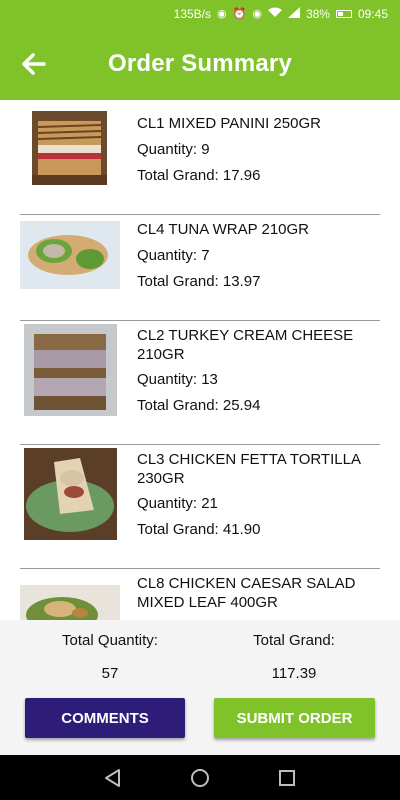 The width and height of the screenshot is (400, 800). I want to click on status-bar: 135B/s ◉ ⏰ ◉ 38% 09:45, so click(200, 14).